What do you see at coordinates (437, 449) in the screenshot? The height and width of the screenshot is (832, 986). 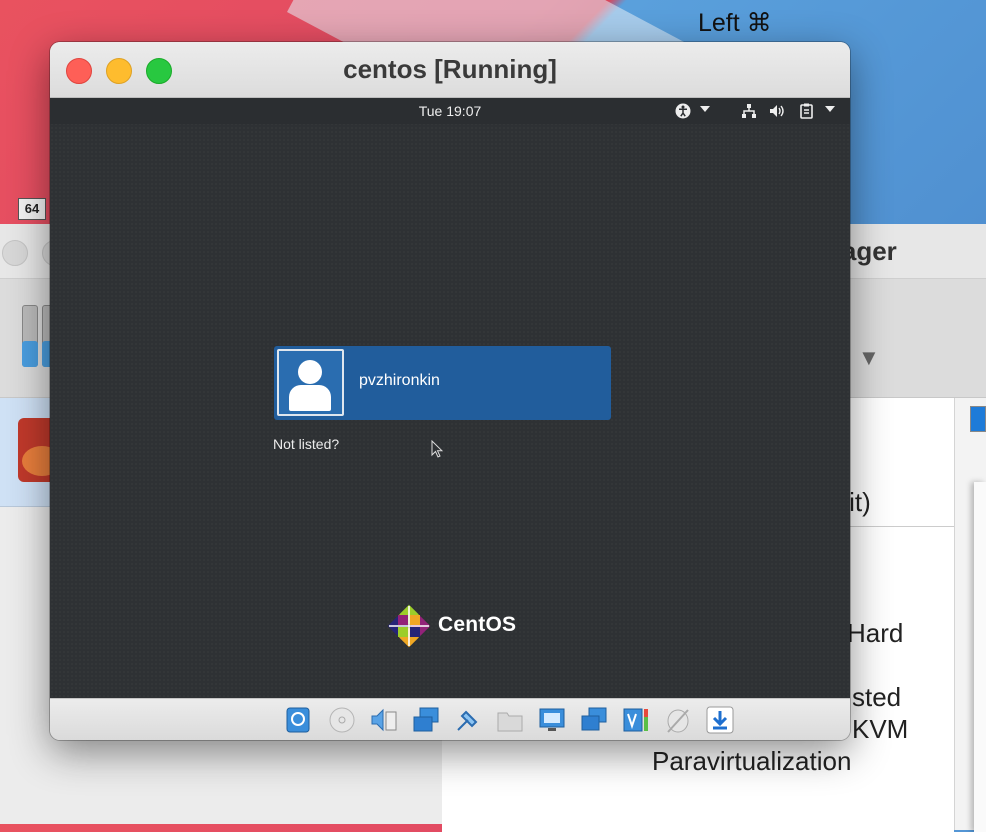 I see `mouse-pointer-icon` at bounding box center [437, 449].